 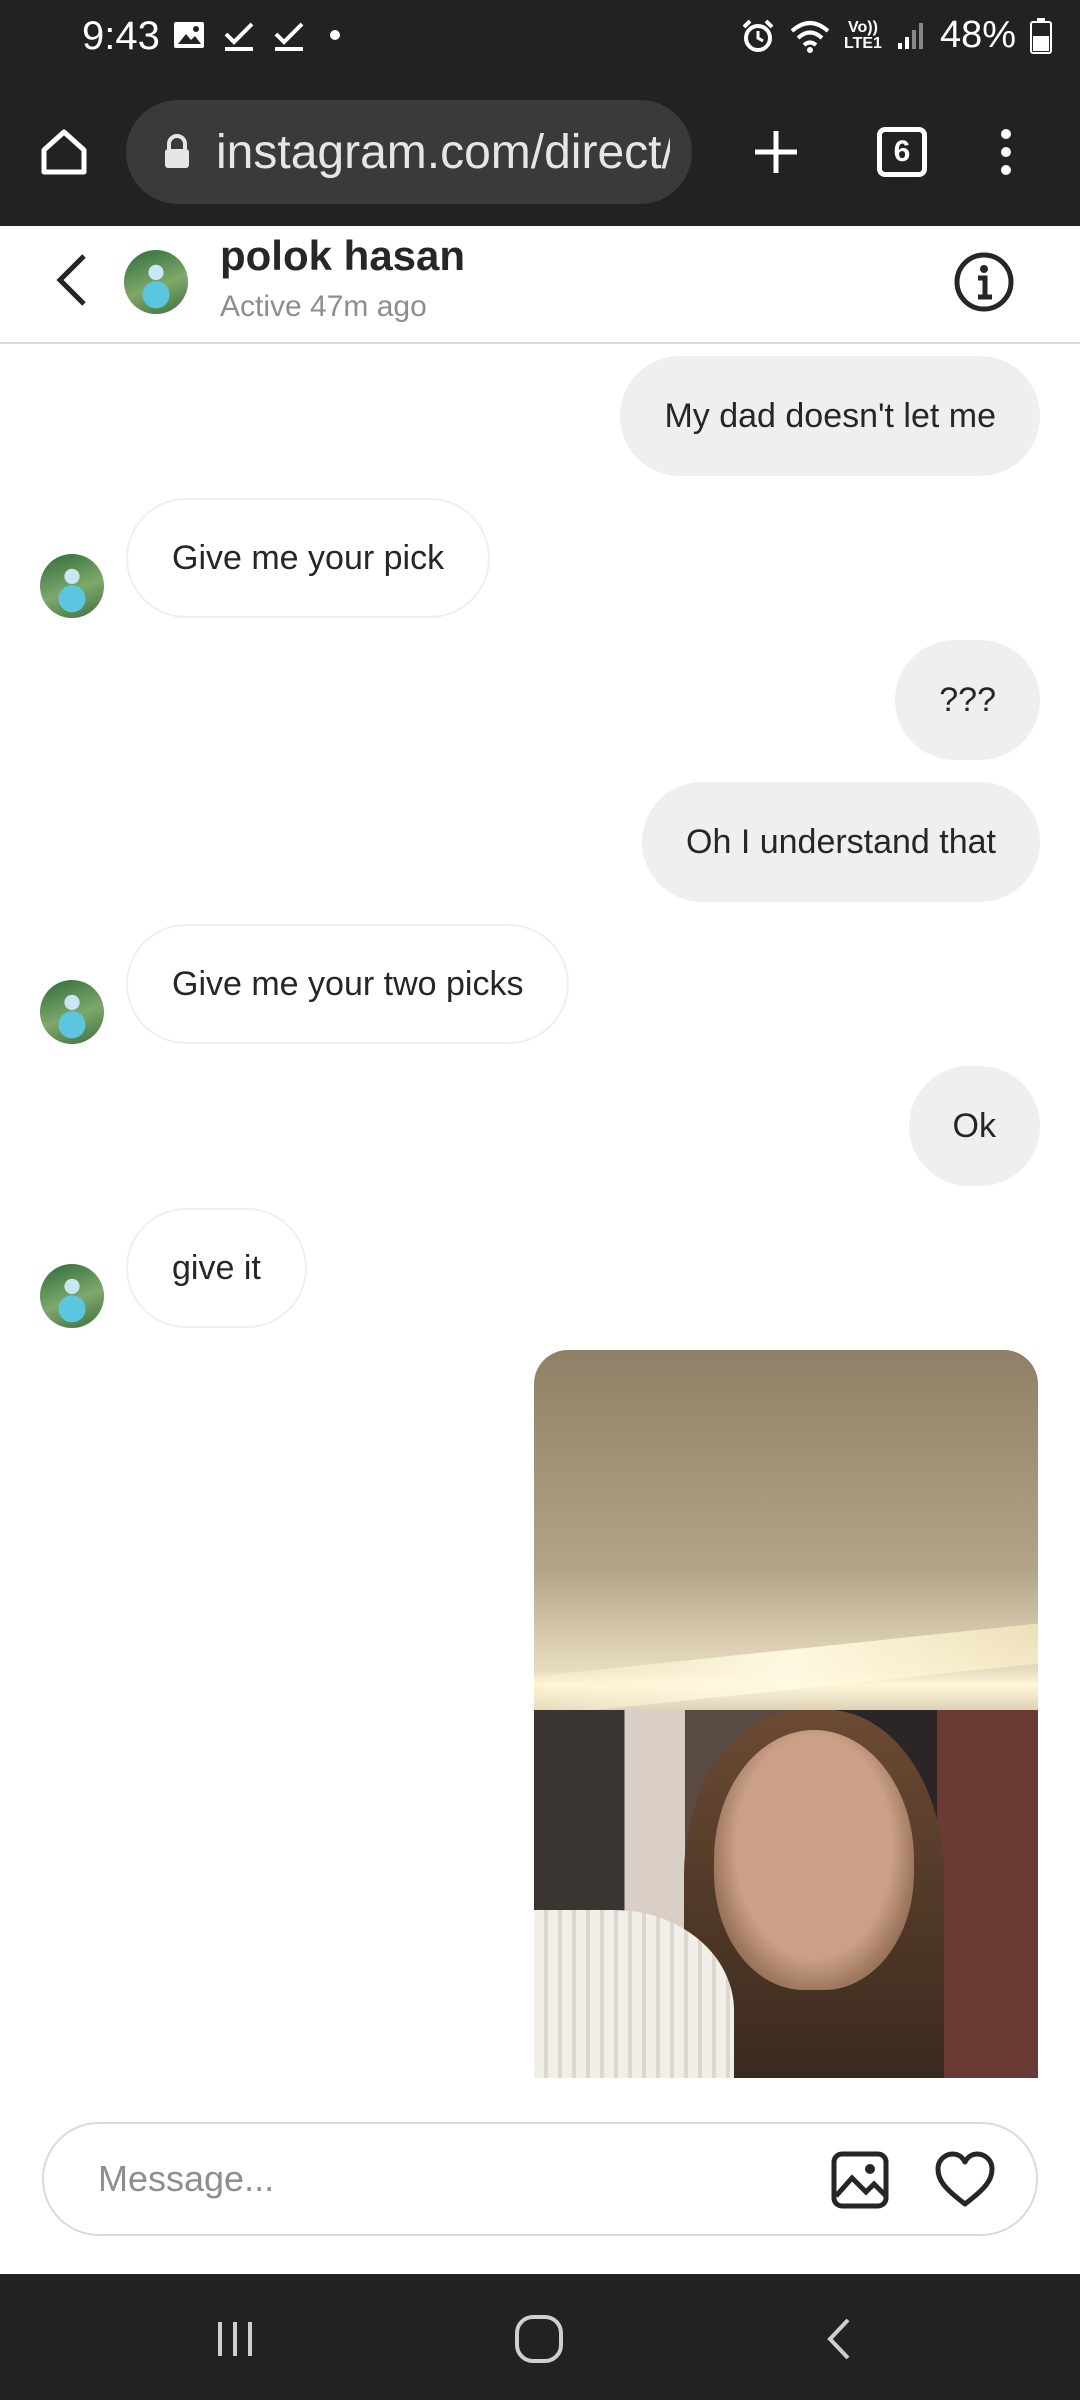 I want to click on attach-photo-button, so click(x=860, y=2182).